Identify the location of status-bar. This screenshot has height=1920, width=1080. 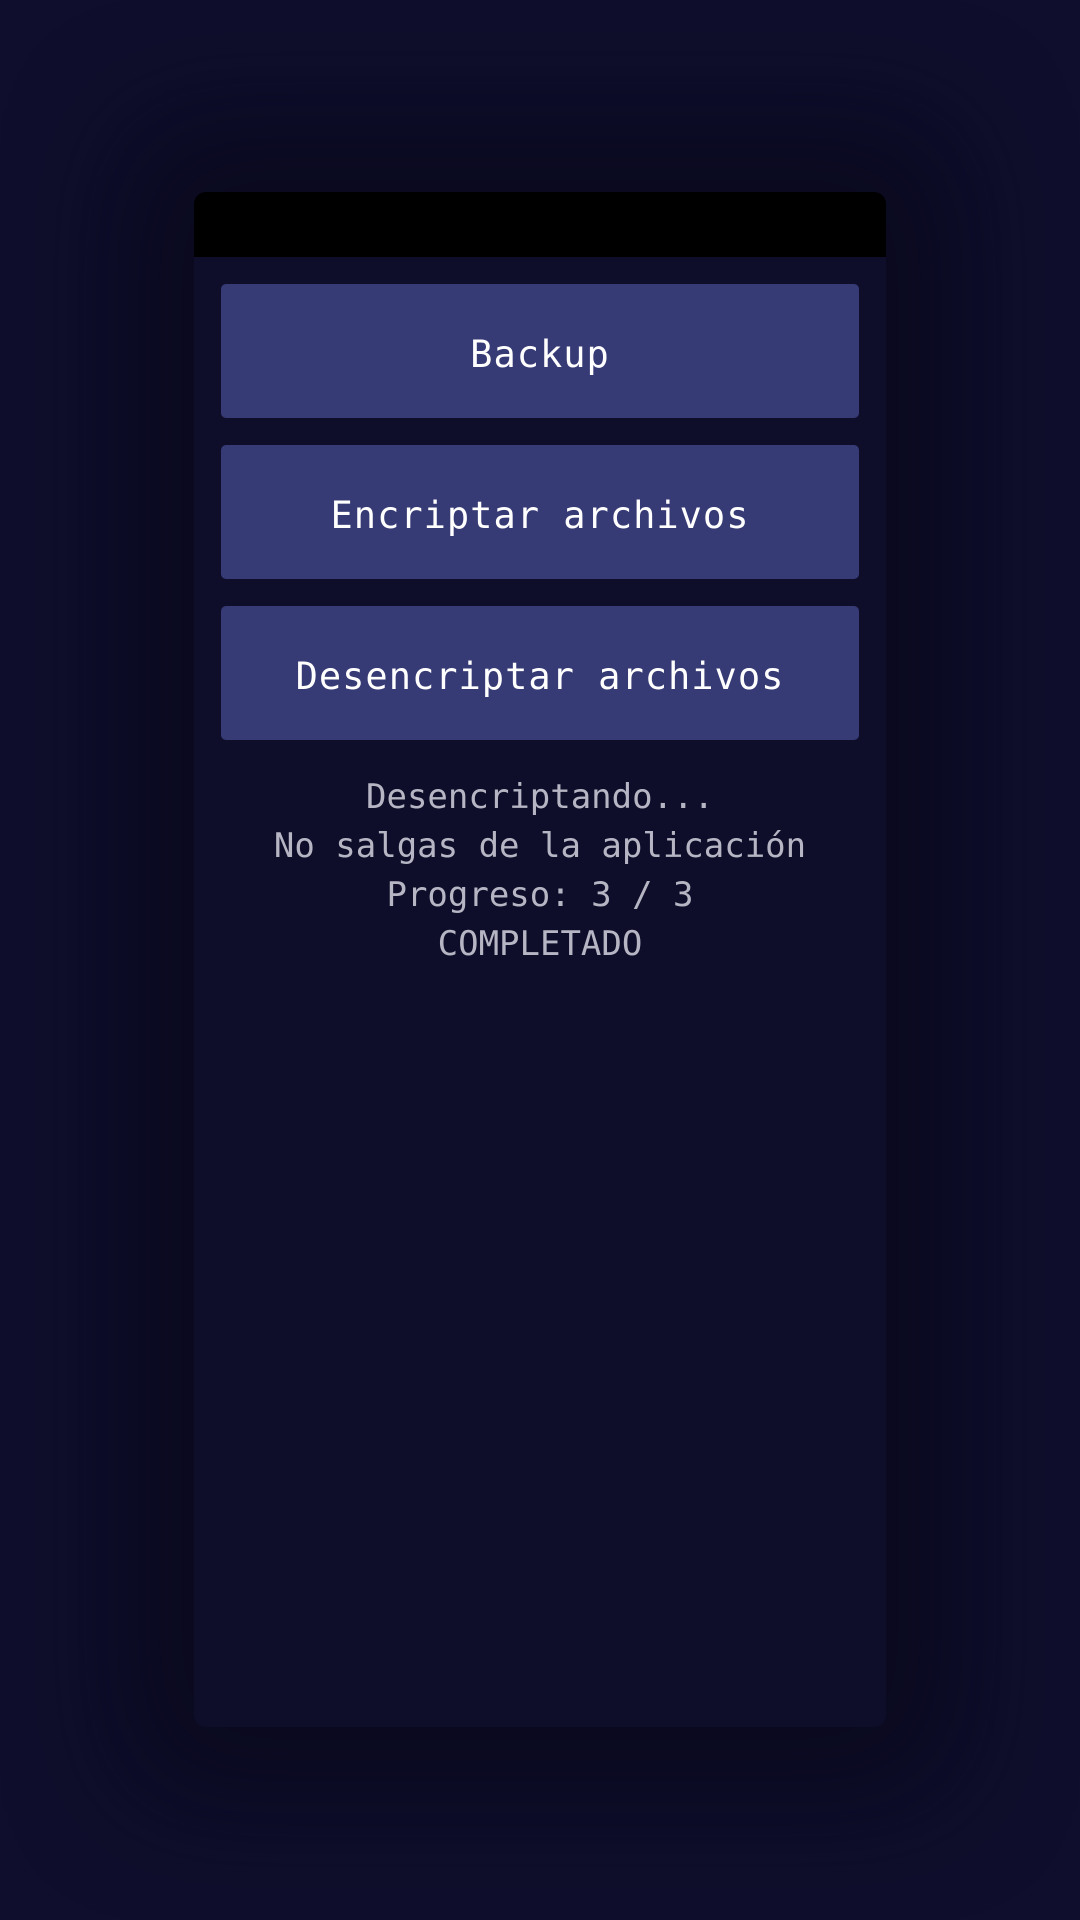
(540, 224).